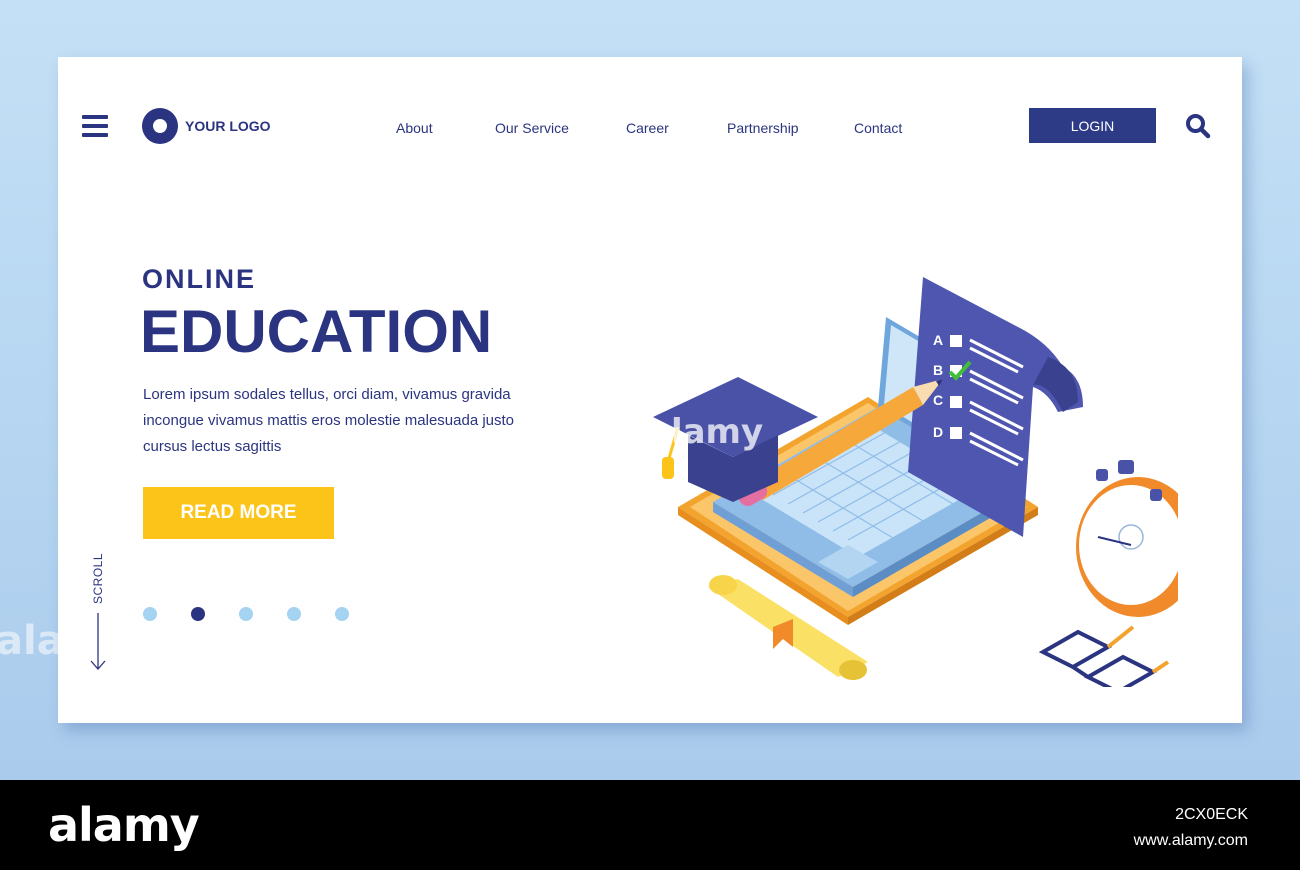 The image size is (1300, 870). I want to click on scroll-indicator: SCROLL, so click(100, 614).